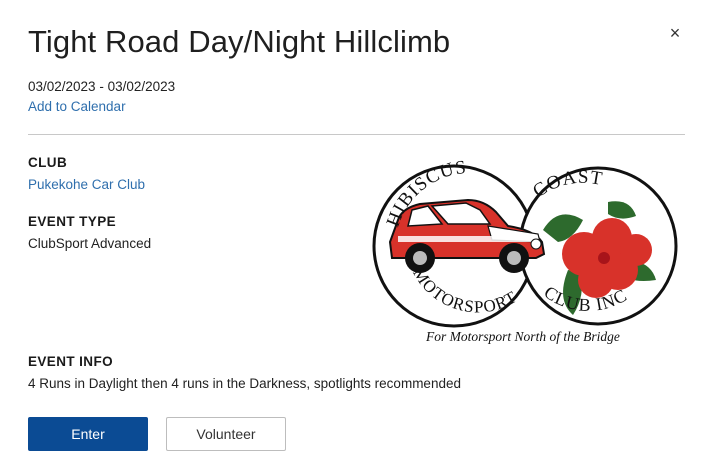 The width and height of the screenshot is (716, 466). Describe the element at coordinates (239, 41) in the screenshot. I see `event-title: Tight Road Day/Night Hillclimb` at that location.